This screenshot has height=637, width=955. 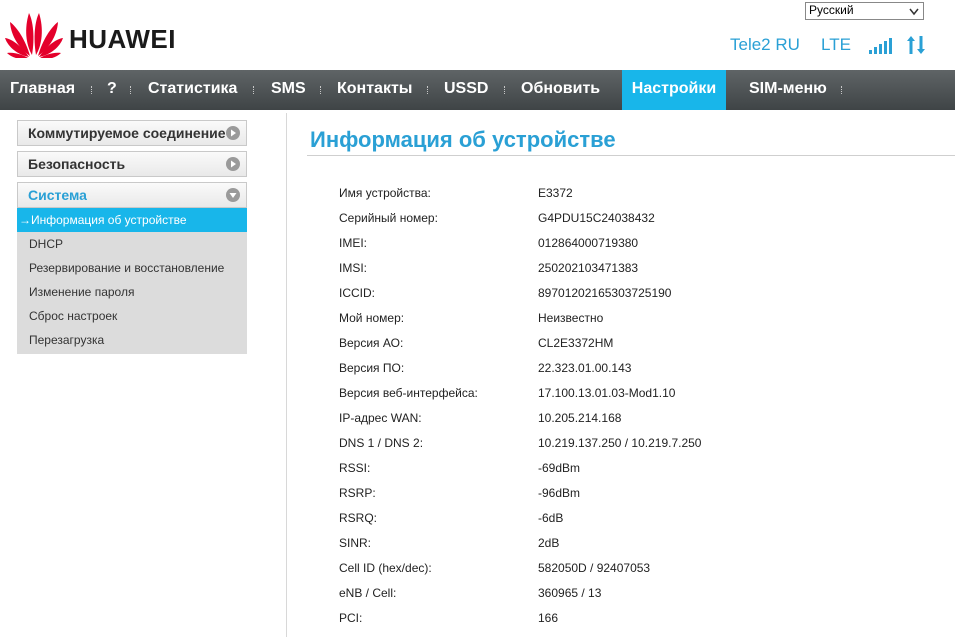 I want to click on nav-item-ussd: USSD, so click(x=466, y=90).